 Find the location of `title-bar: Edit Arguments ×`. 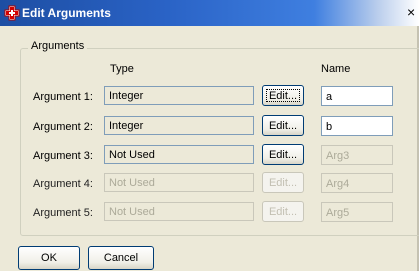

title-bar: Edit Arguments × is located at coordinates (209, 13).